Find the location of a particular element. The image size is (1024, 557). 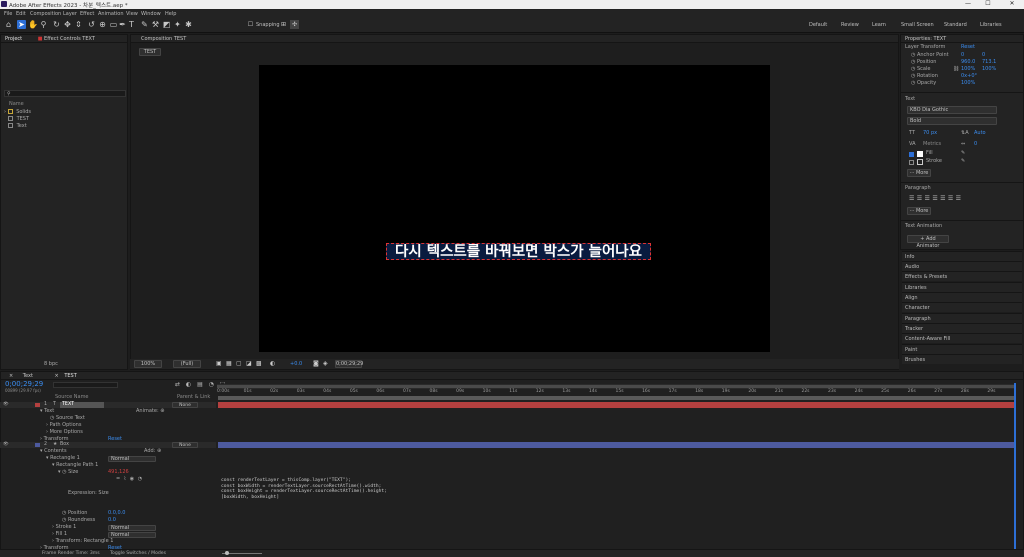

project-col-name: Name is located at coordinates (68, 104).